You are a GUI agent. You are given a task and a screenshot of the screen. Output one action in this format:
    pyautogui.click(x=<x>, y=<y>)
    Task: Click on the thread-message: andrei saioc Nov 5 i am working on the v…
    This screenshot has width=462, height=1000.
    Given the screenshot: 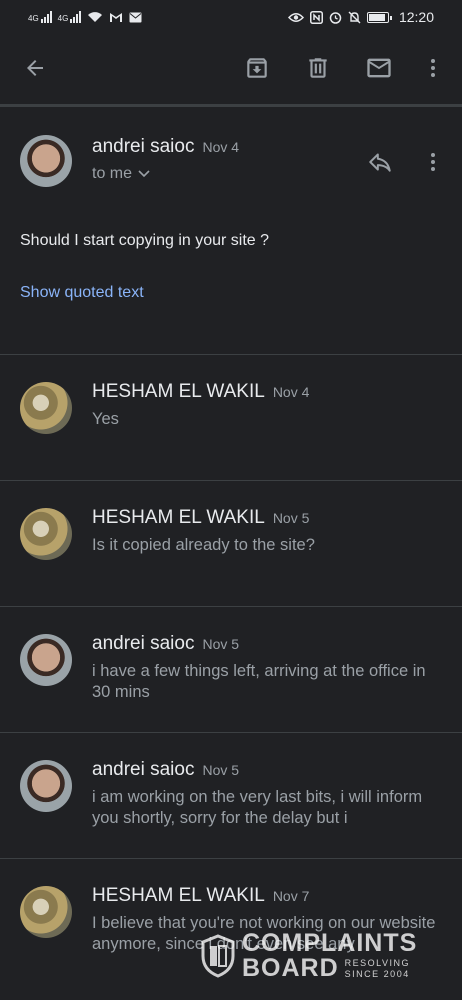 What is the action you would take?
    pyautogui.click(x=231, y=795)
    